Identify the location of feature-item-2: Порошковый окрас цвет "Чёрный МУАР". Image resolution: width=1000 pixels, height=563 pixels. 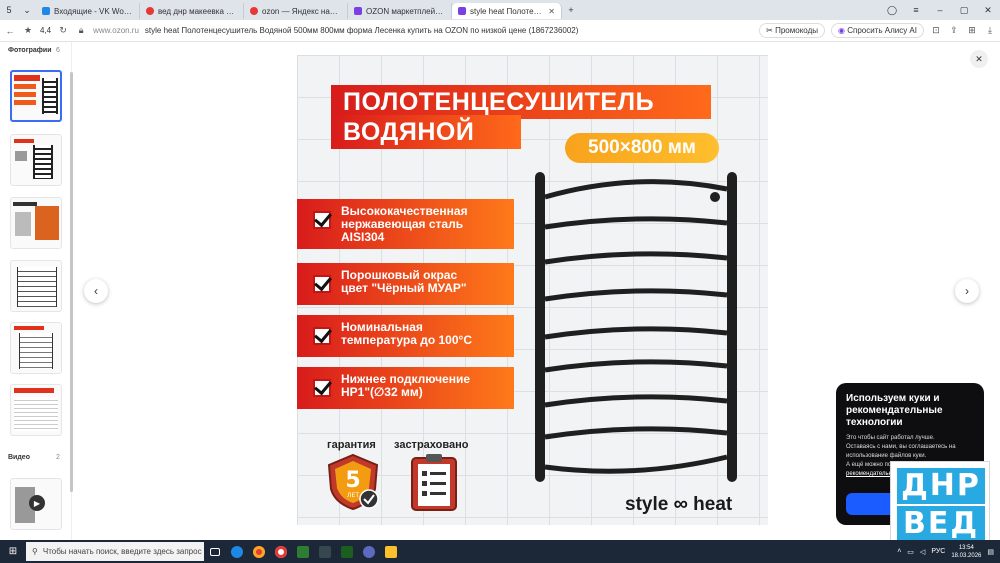
(405, 284).